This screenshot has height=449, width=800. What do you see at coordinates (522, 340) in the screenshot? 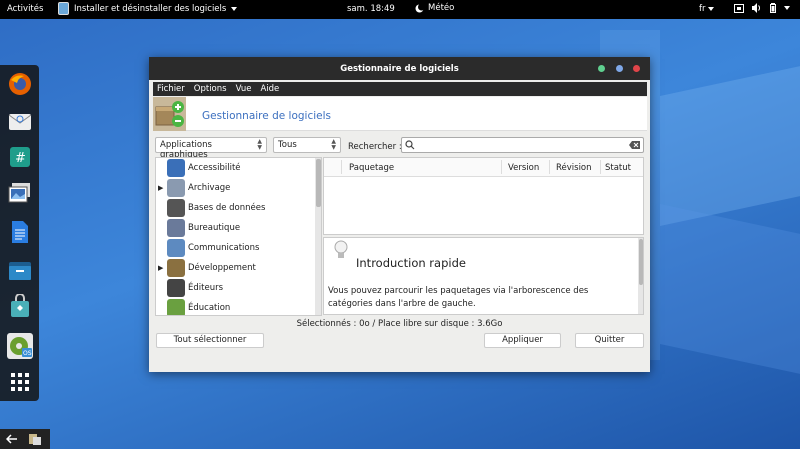
I see `apply-button: Appliquer` at bounding box center [522, 340].